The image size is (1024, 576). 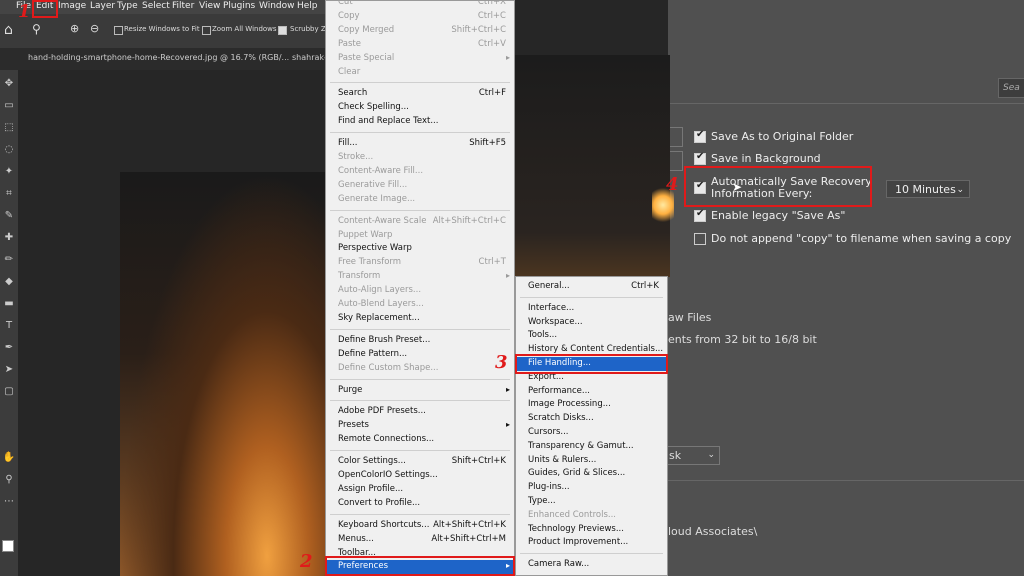 What do you see at coordinates (420, 31) in the screenshot?
I see `edit-menu-item-copy-merged: Copy Merged Shift+Ctrl+C` at bounding box center [420, 31].